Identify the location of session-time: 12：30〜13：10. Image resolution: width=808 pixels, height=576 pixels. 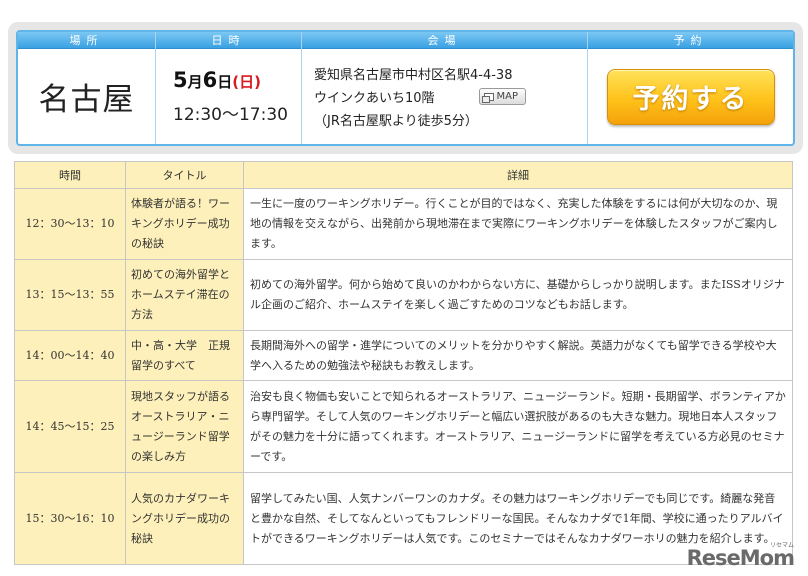
(70, 224).